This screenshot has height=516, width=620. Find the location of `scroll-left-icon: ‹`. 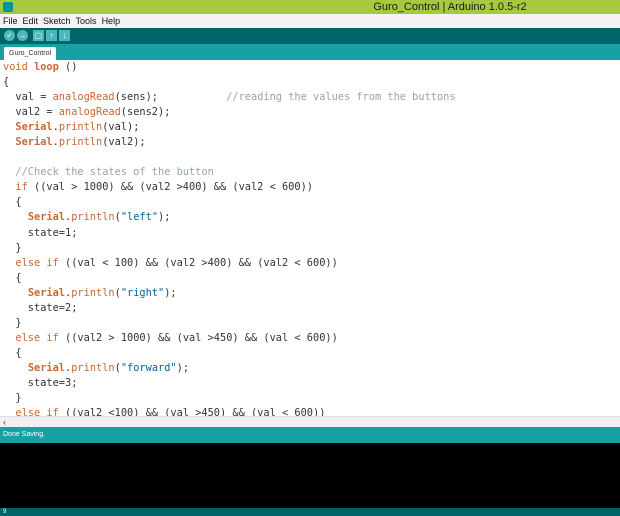

scroll-left-icon: ‹ is located at coordinates (4, 422).